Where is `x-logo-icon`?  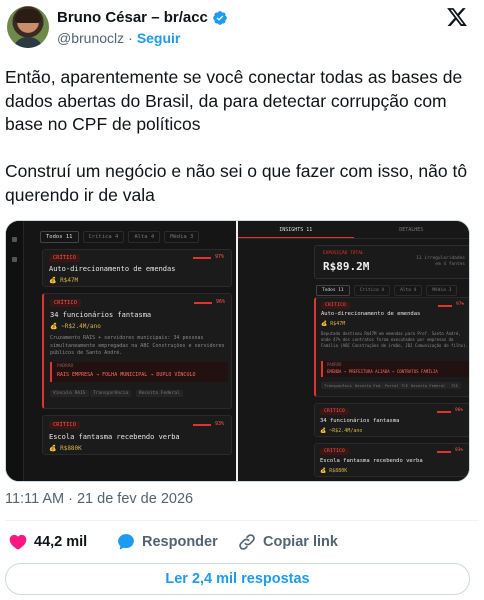
x-logo-icon is located at coordinates (457, 17).